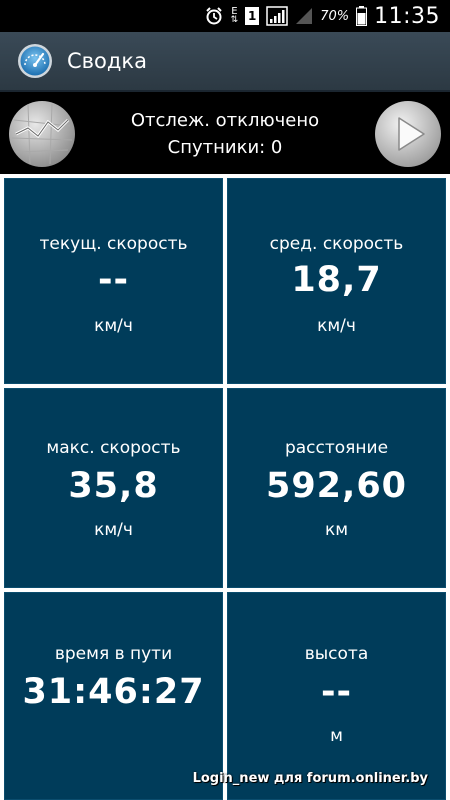  Describe the element at coordinates (336, 448) in the screenshot. I see `tile-label: расстояние` at that location.